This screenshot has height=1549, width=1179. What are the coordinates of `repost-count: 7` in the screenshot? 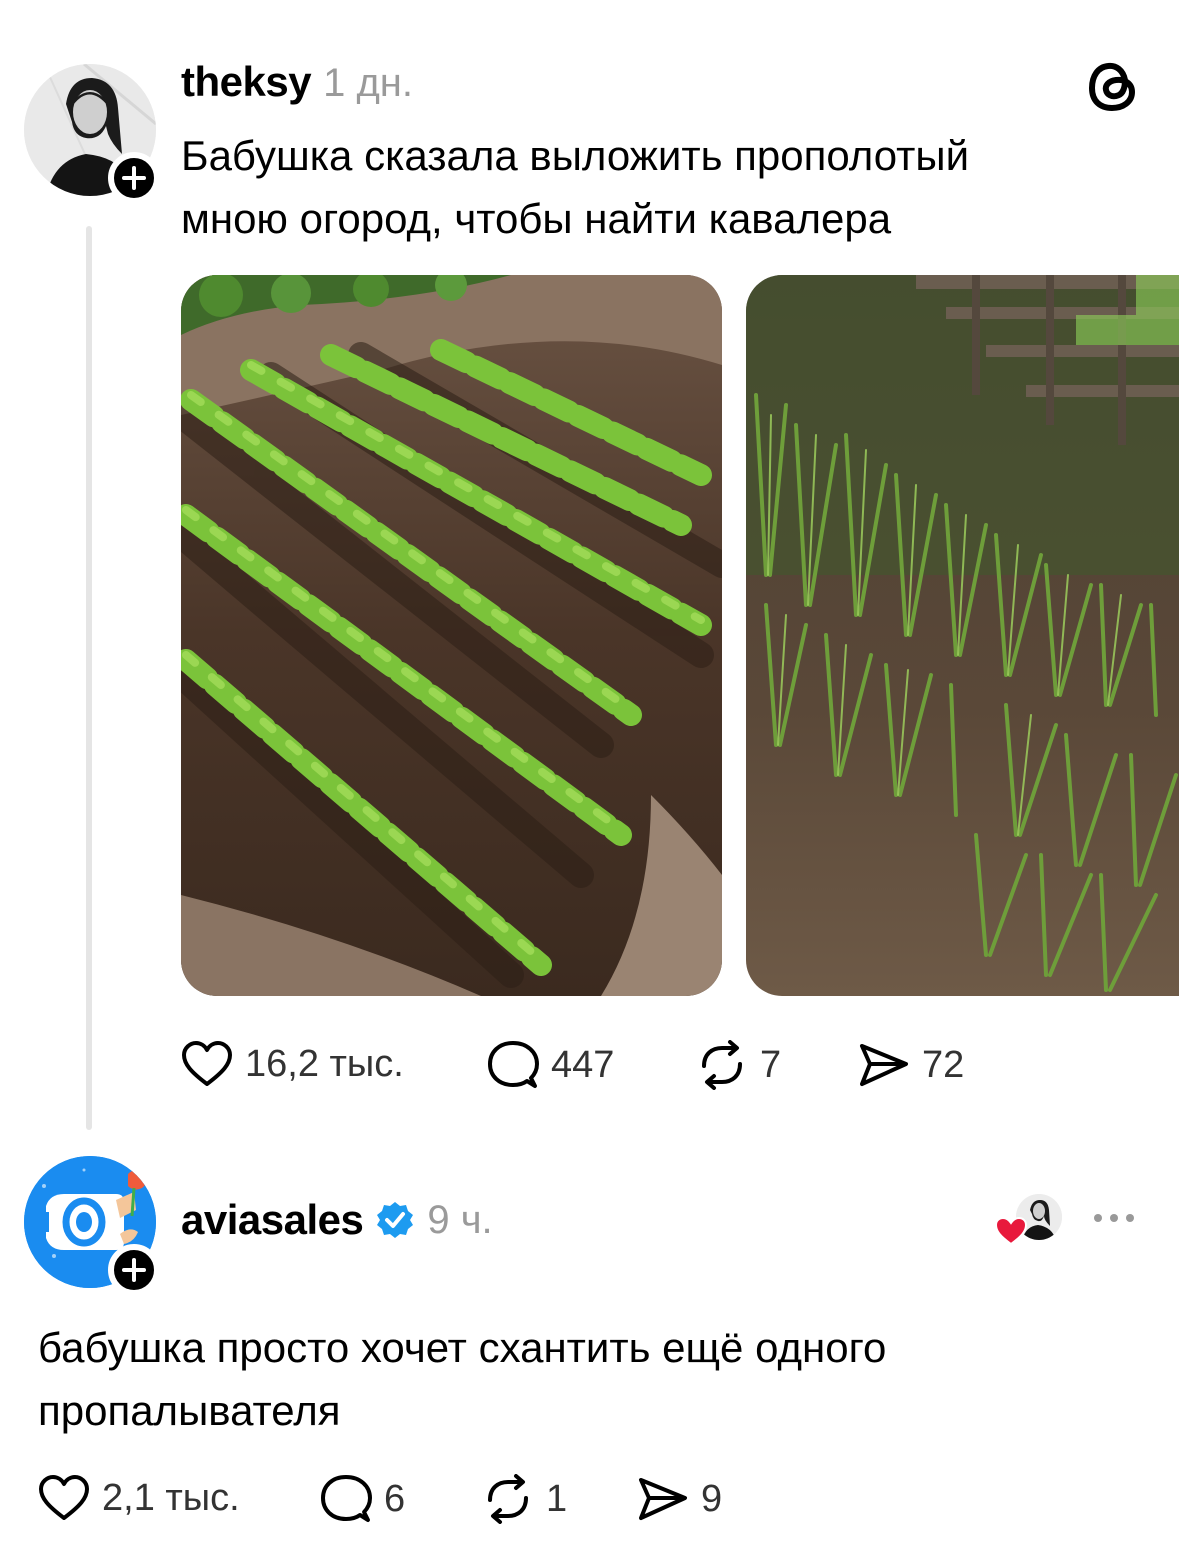 It's located at (771, 1064).